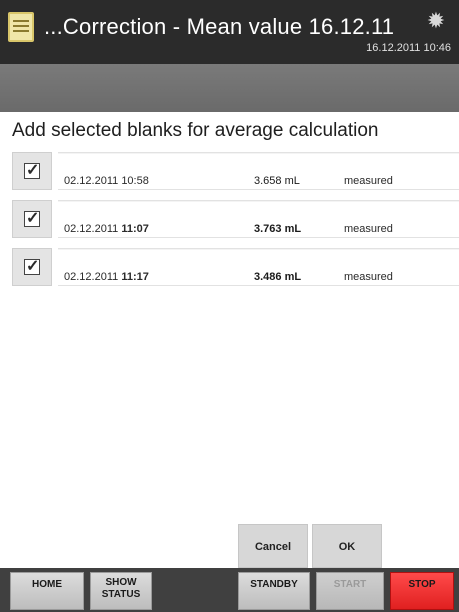 The width and height of the screenshot is (459, 612). What do you see at coordinates (258, 171) in the screenshot?
I see `blank-entry: 02.12.2011 10:58 3.658 mL measured` at bounding box center [258, 171].